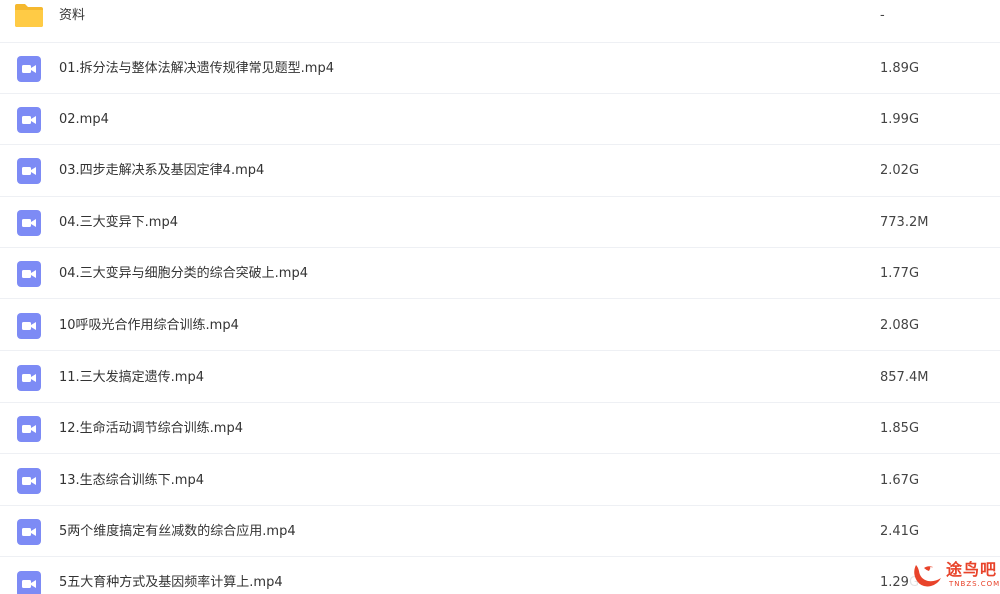 The height and width of the screenshot is (594, 1000). What do you see at coordinates (500, 377) in the screenshot?
I see `file-row: 11.三大发搞定遗传.mp4 857.4M` at bounding box center [500, 377].